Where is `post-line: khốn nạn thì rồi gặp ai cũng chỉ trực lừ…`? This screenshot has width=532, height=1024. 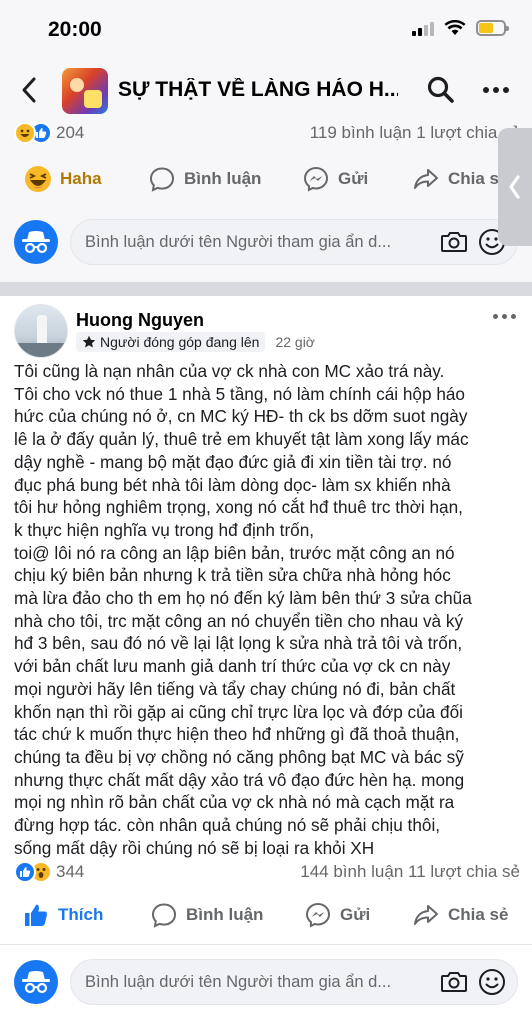 post-line: khốn nạn thì rồi gặp ai cũng chỉ trực lừ… is located at coordinates (238, 711).